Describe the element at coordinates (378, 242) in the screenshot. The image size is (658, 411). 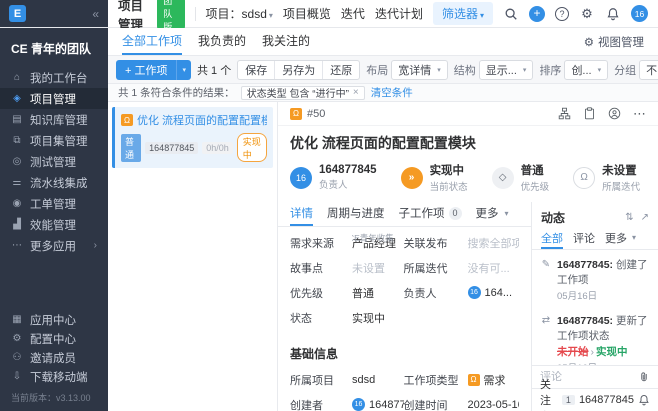
I see `field-value-req-source: CE青年收集 产品经理` at that location.